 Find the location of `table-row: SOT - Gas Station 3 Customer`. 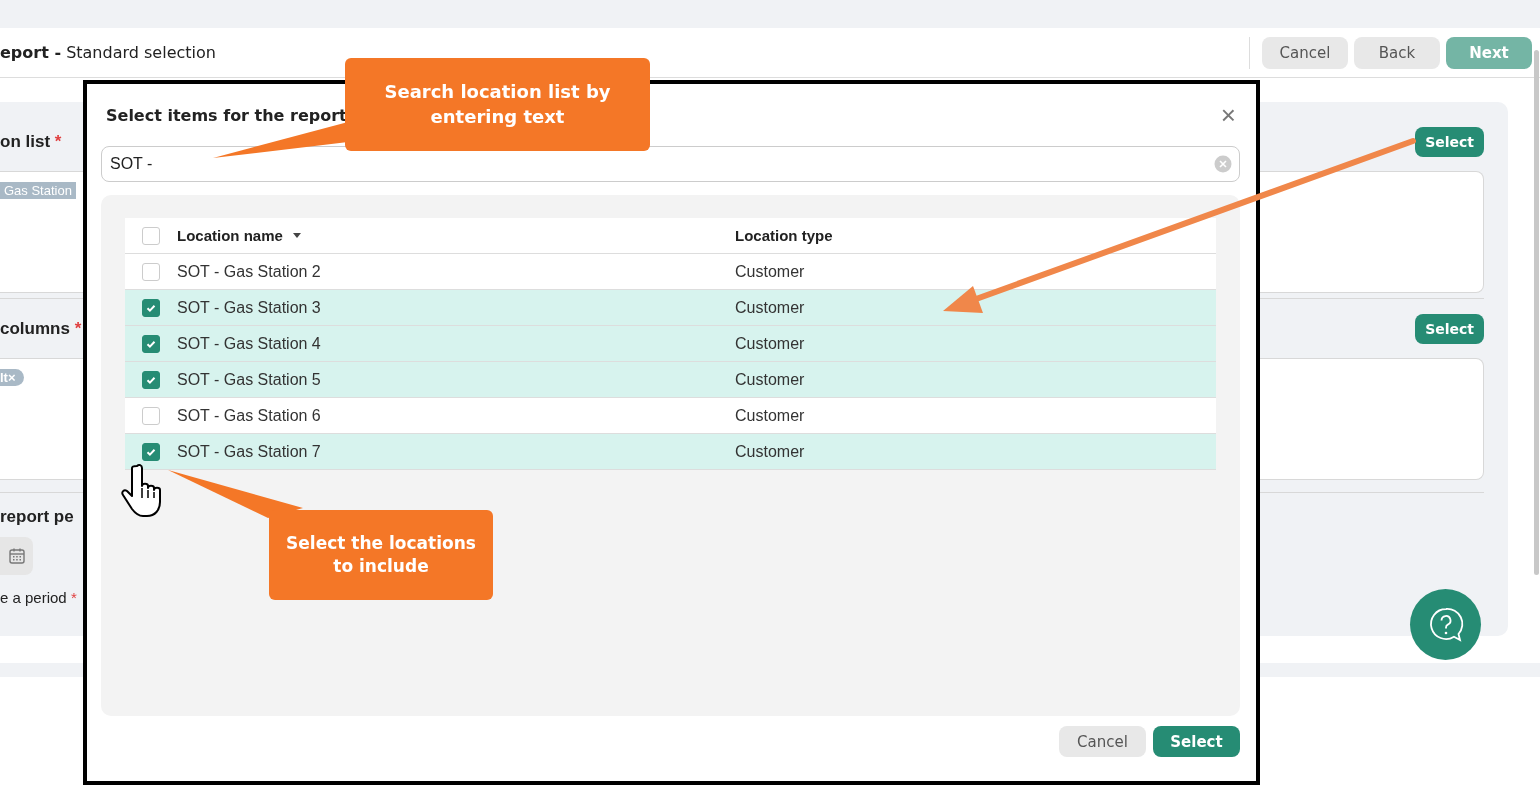

table-row: SOT - Gas Station 3 Customer is located at coordinates (670, 308).